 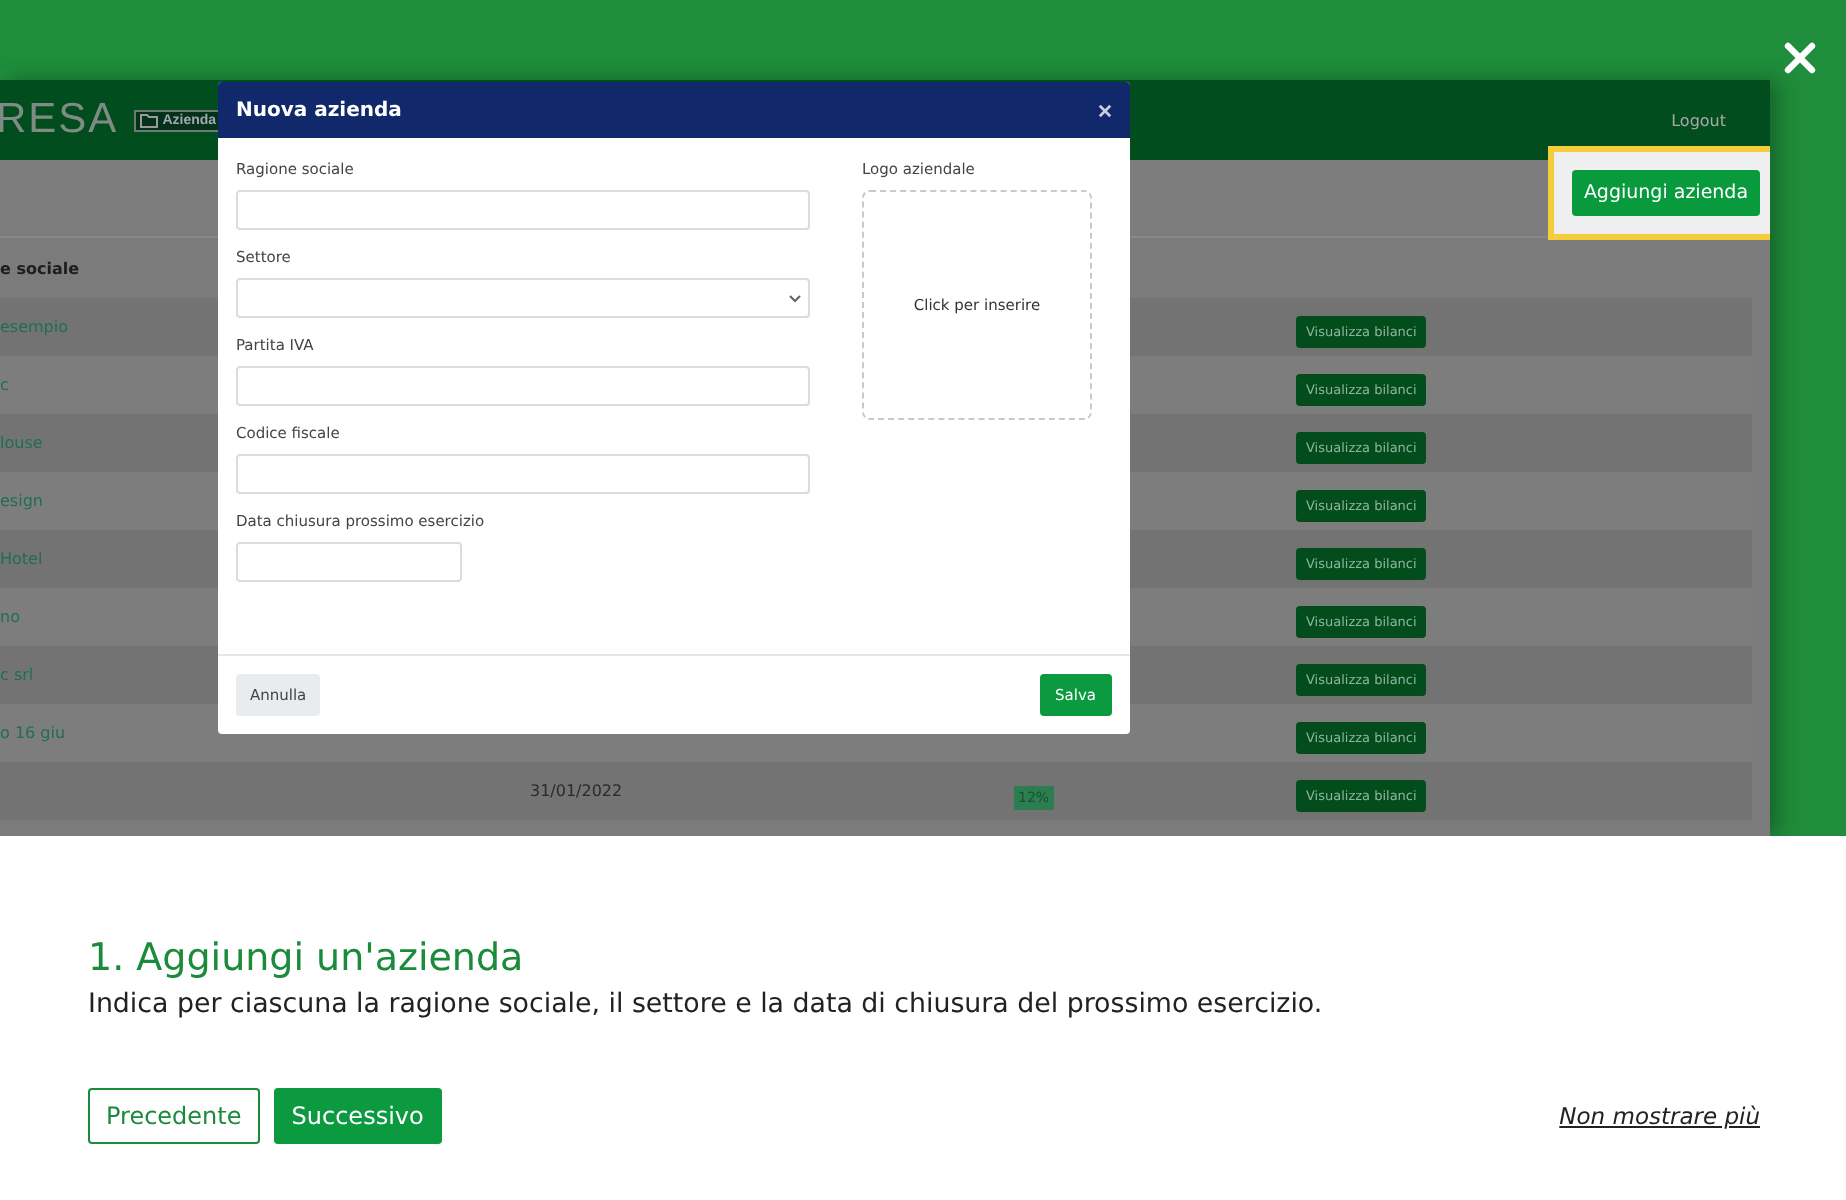 I want to click on step-description: Indica per ciascuna la ragione sociale, il settore e la data di chiusura del prossimo esercizio., so click(x=706, y=1005).